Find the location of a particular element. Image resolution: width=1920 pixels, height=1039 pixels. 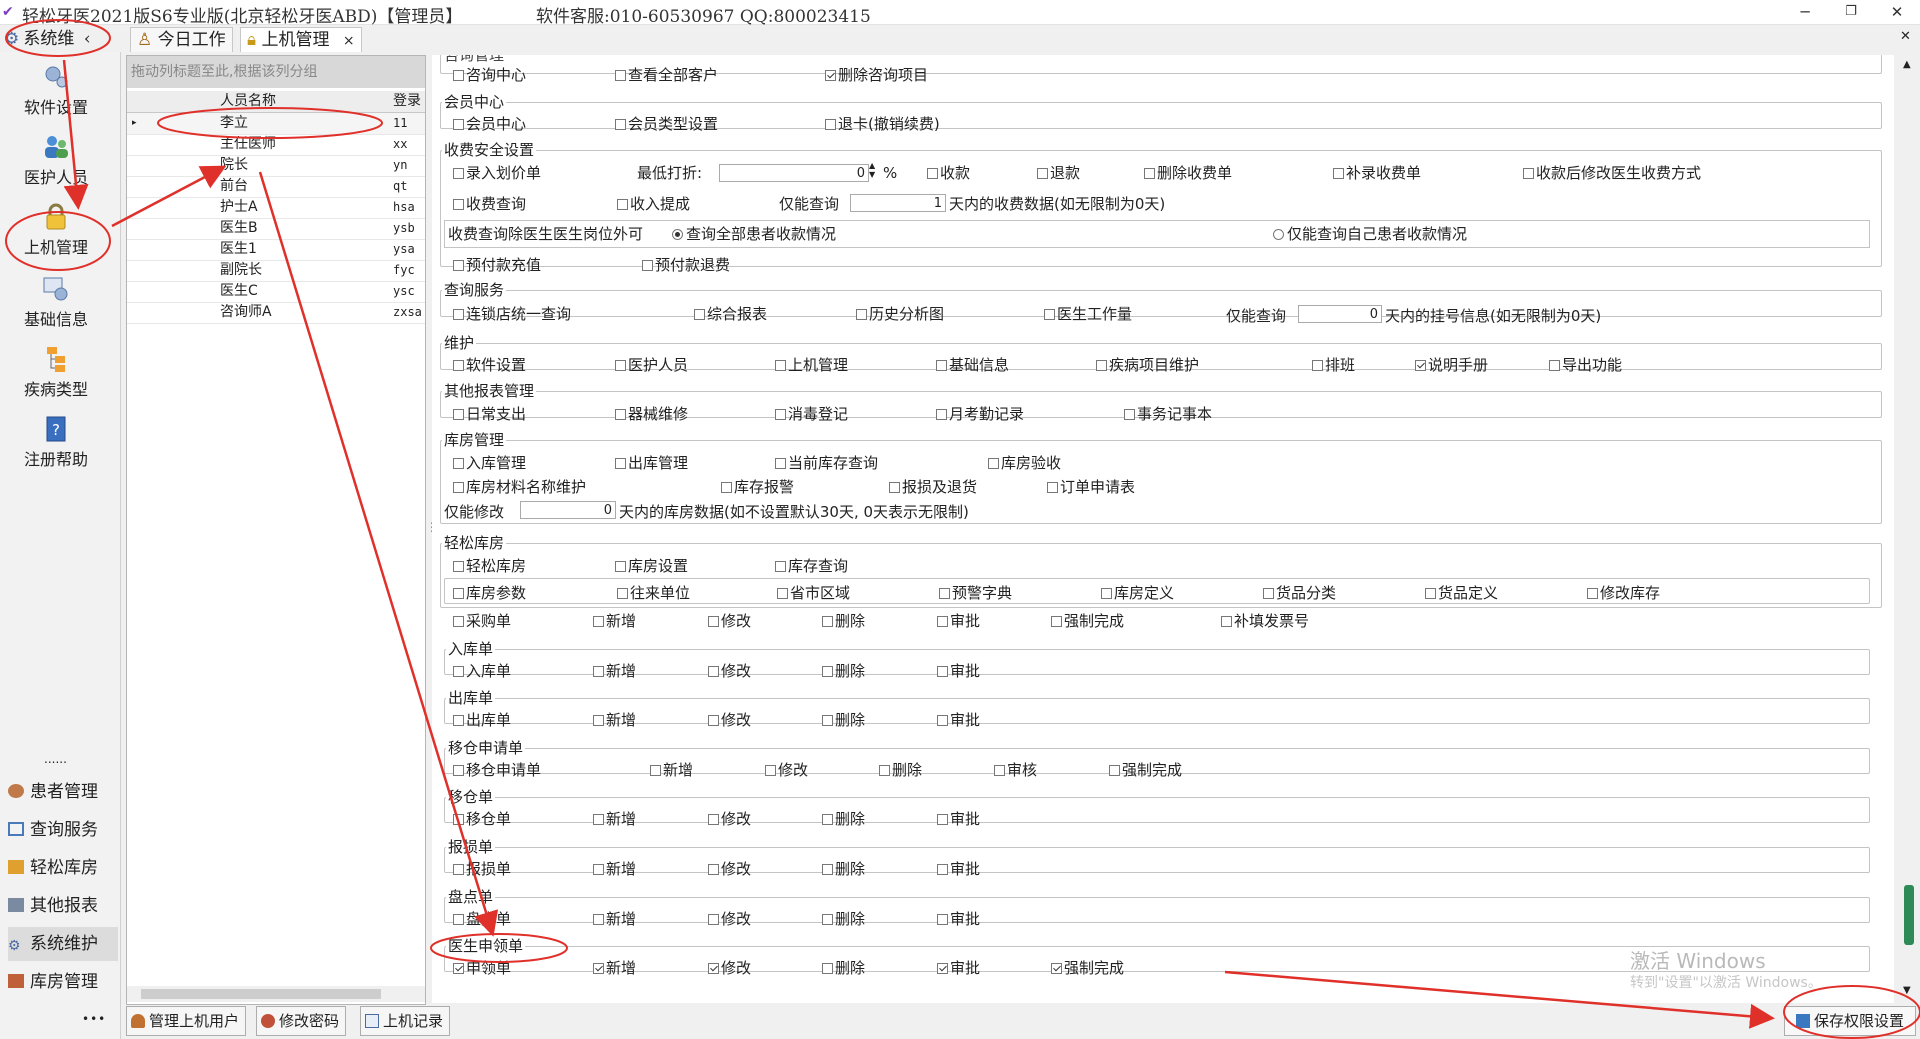

login-records-button: 上机记录 is located at coordinates (405, 1021).